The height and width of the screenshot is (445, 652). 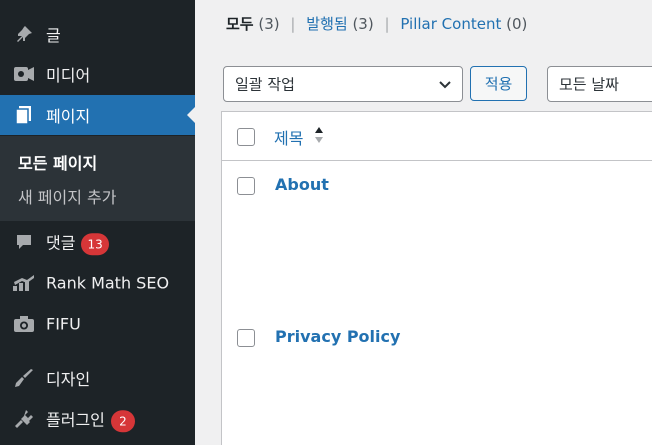 I want to click on apply-button: 적용, so click(x=498, y=83).